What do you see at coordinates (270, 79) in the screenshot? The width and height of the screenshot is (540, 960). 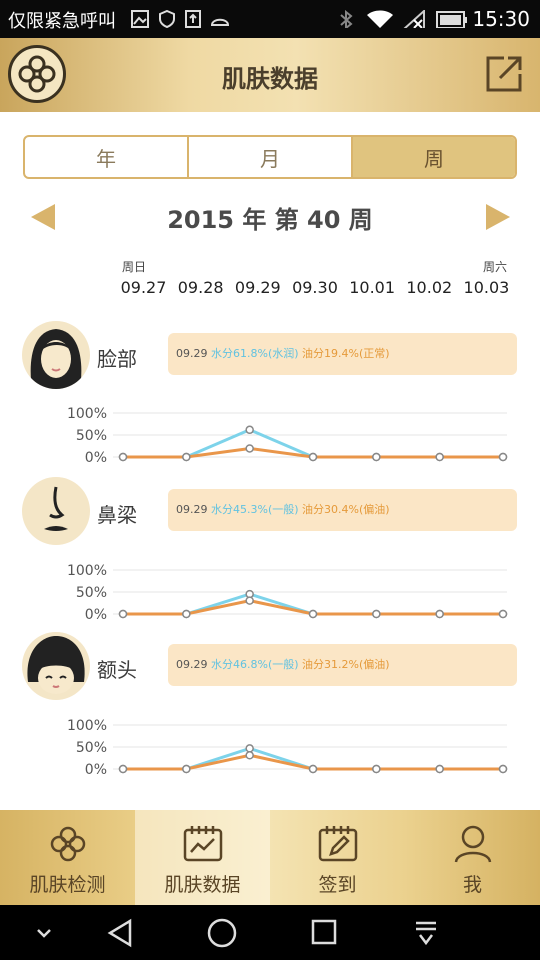 I see `page-title: 肌肤数据` at bounding box center [270, 79].